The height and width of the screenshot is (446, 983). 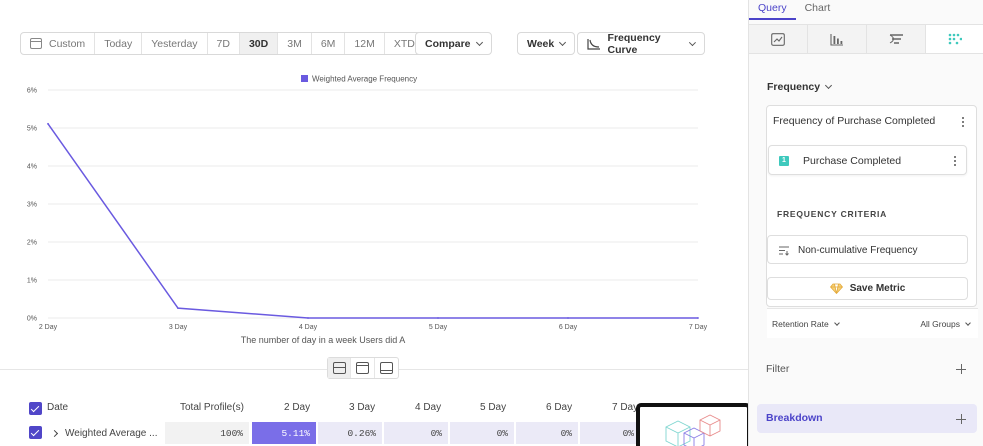 I want to click on tab-chart: Chart, so click(x=818, y=10).